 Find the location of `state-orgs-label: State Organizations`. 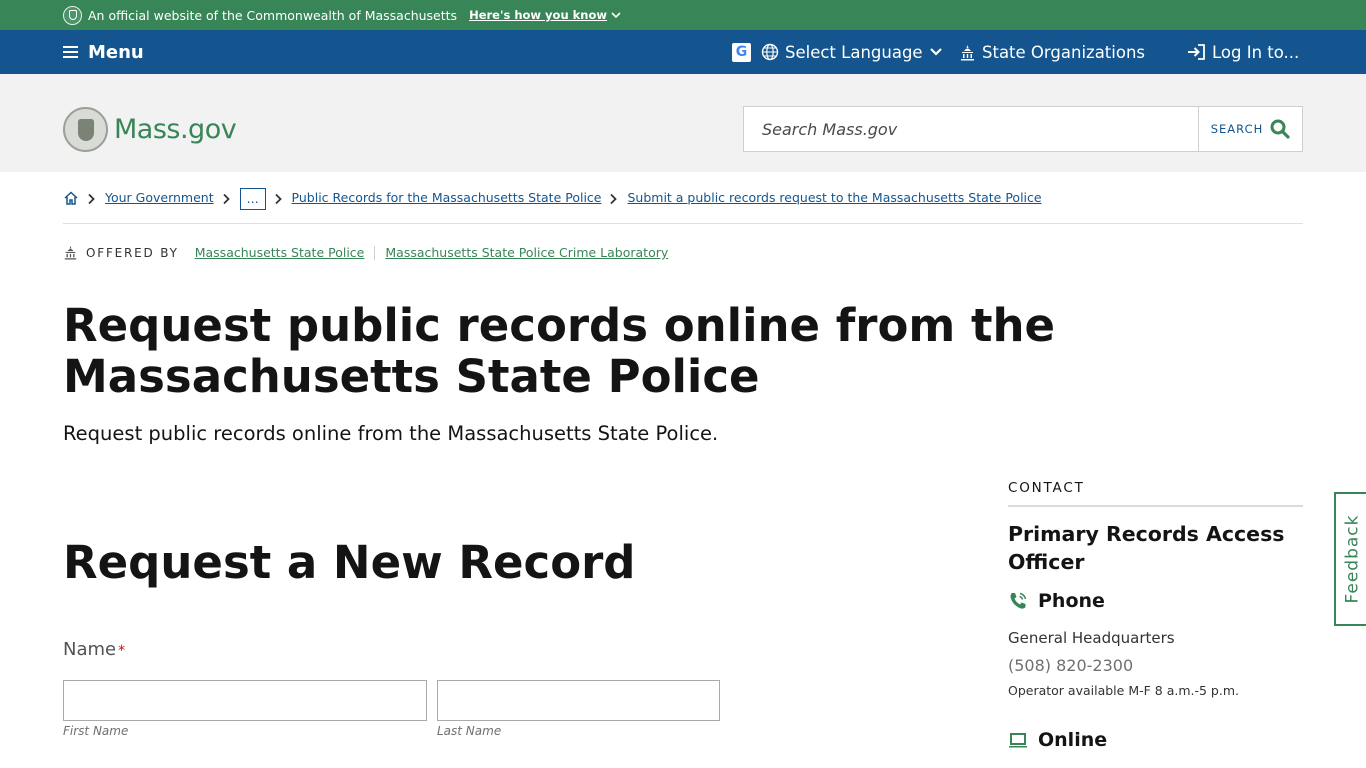

state-orgs-label: State Organizations is located at coordinates (1064, 52).